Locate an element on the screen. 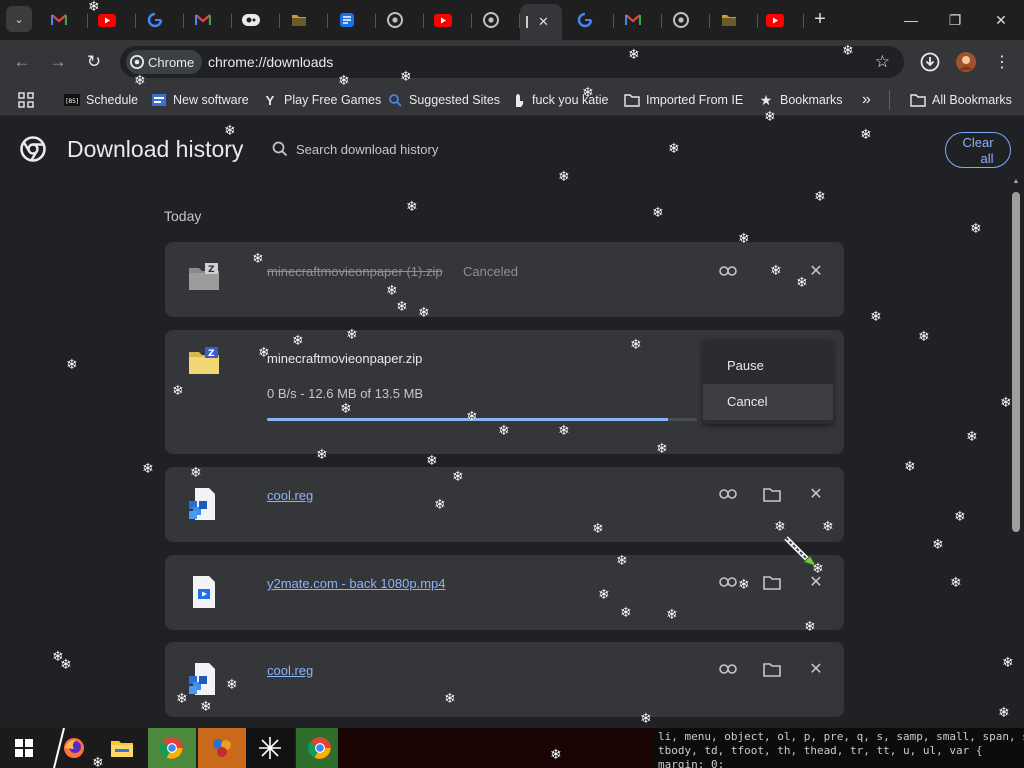  taskbar-file-explorer is located at coordinates (122, 748).